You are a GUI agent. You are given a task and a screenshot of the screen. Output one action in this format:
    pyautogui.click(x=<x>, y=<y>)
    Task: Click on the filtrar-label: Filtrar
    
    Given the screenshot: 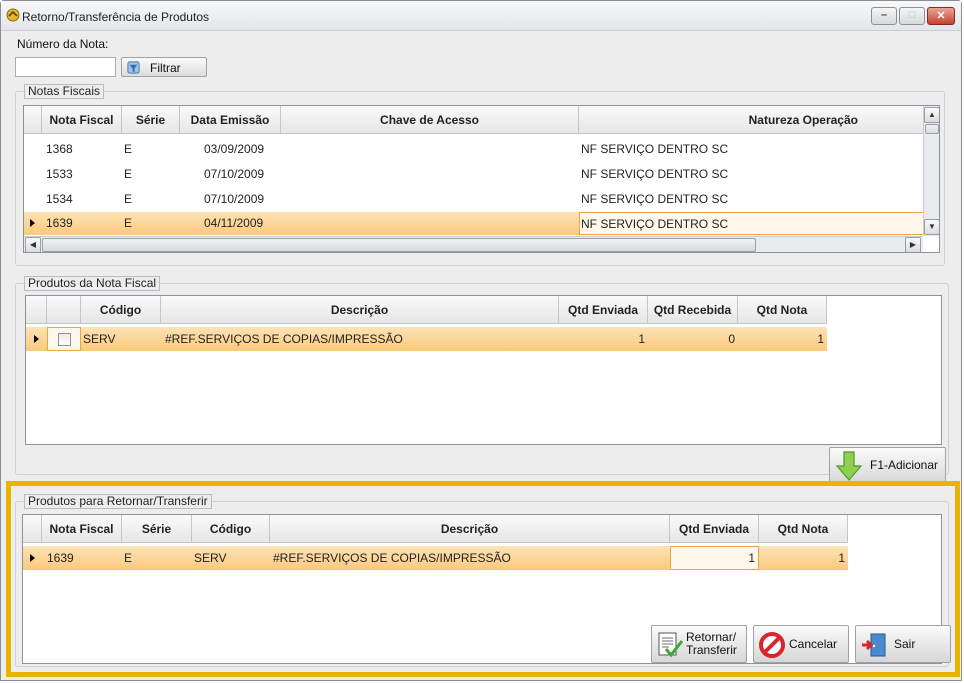 What is the action you would take?
    pyautogui.click(x=165, y=68)
    